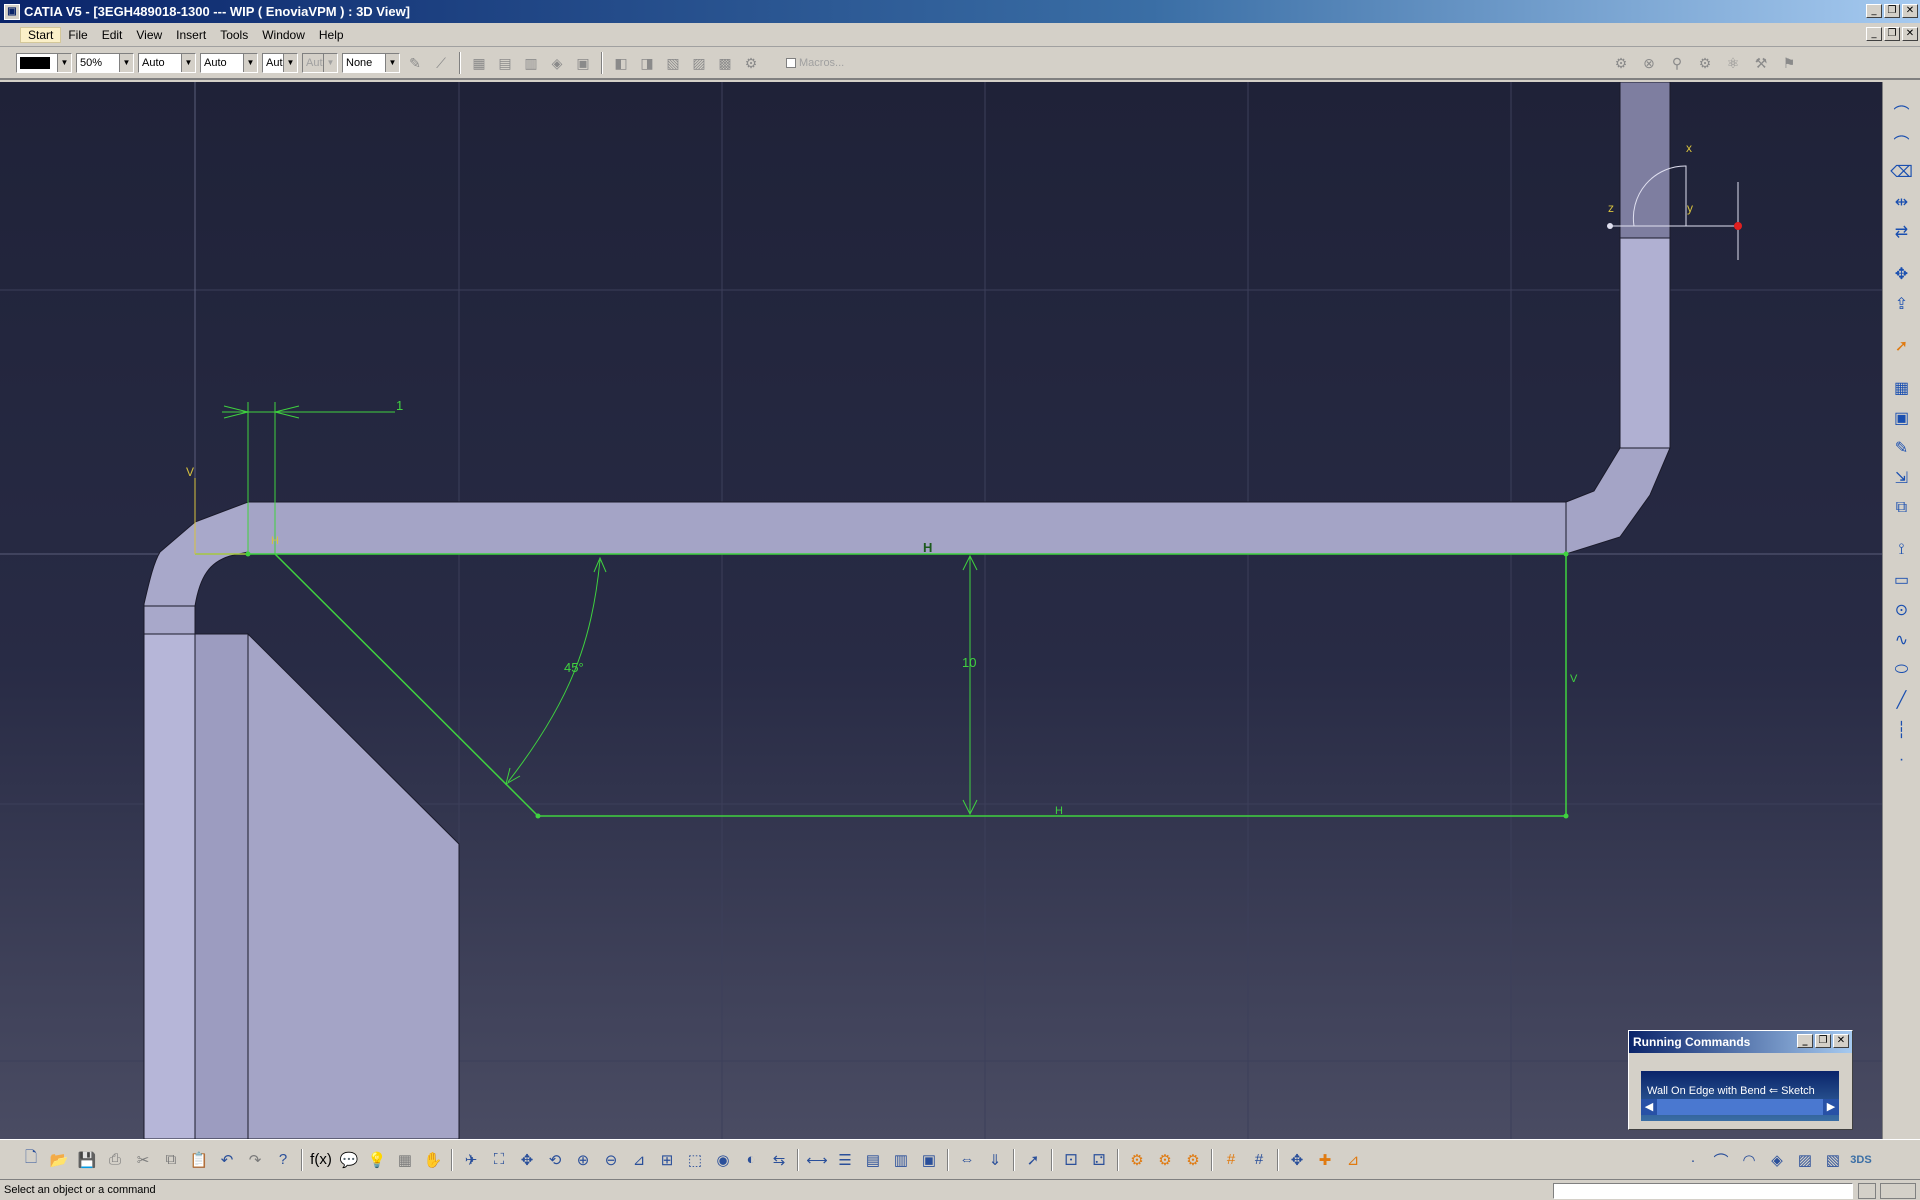  What do you see at coordinates (405, 1160) in the screenshot?
I see `table-icon: ▦` at bounding box center [405, 1160].